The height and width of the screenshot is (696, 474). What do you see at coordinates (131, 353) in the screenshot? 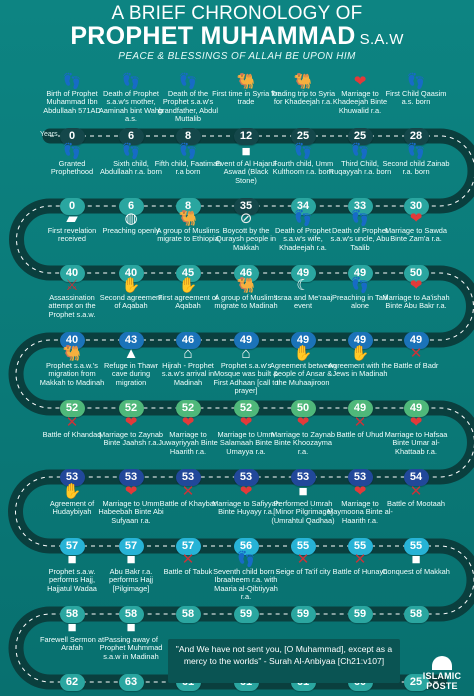
I see `mountain-icon: ▲` at bounding box center [131, 353].